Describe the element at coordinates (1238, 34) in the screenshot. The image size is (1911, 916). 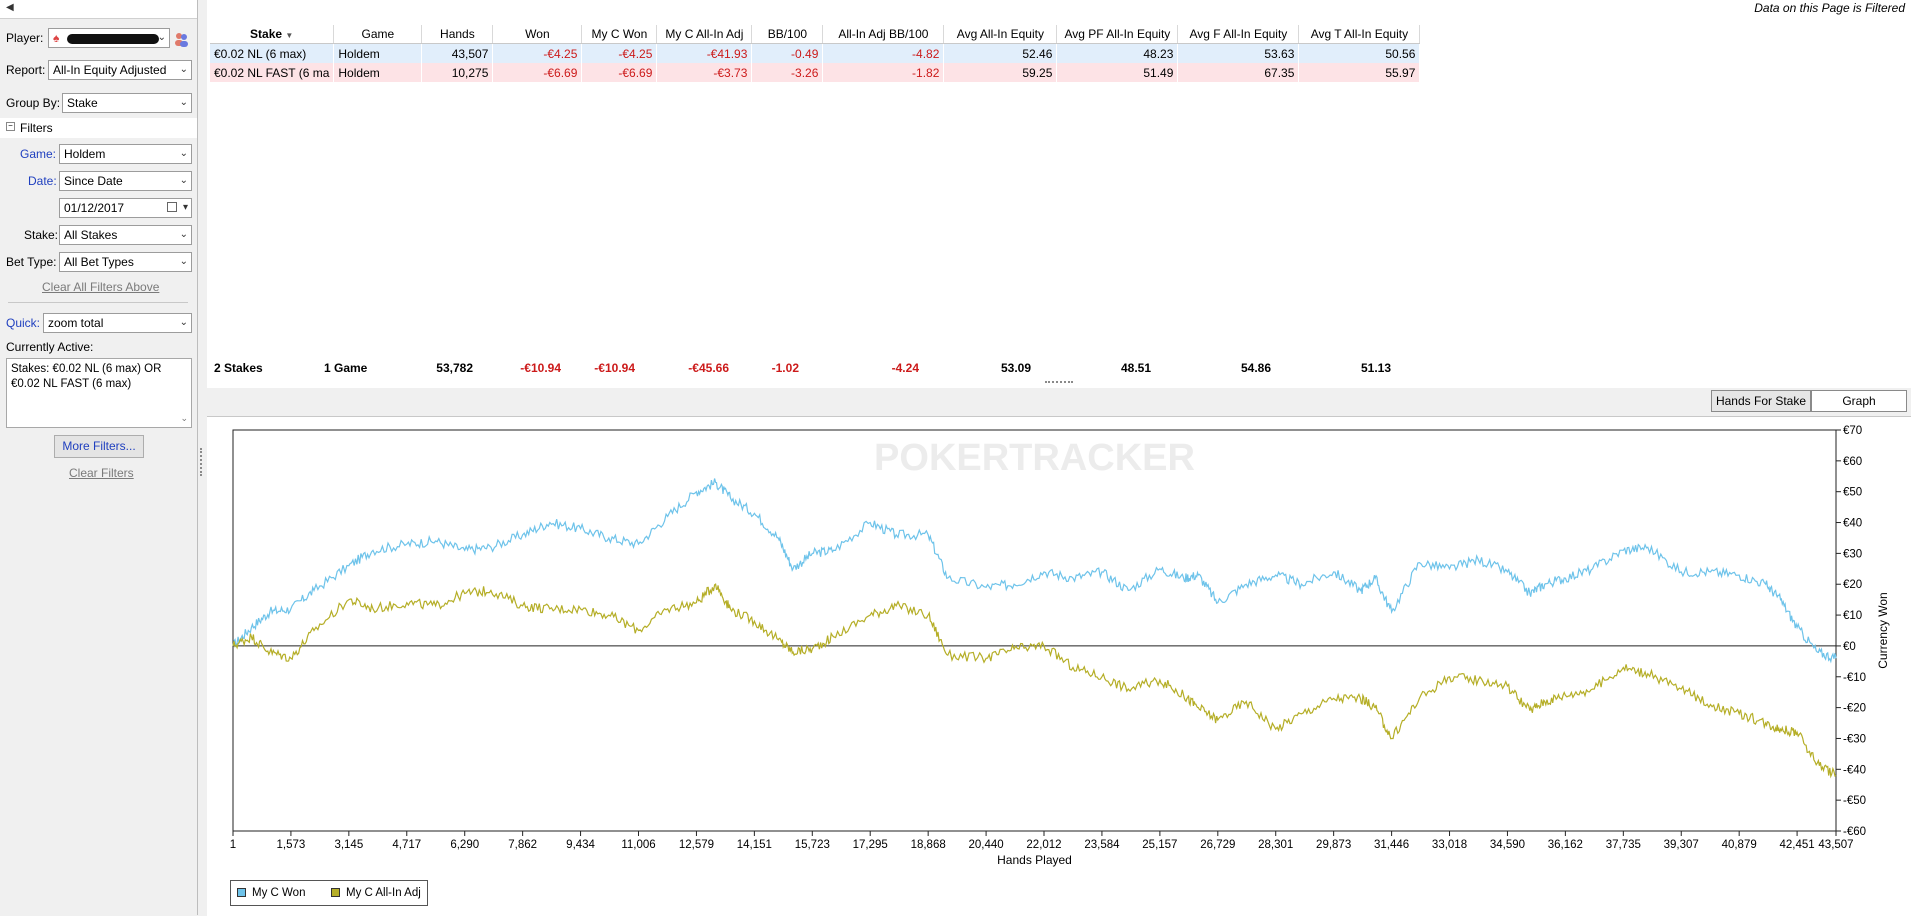
I see `col-header-avg-f-allin-equity: Avg F All-In Equity` at that location.